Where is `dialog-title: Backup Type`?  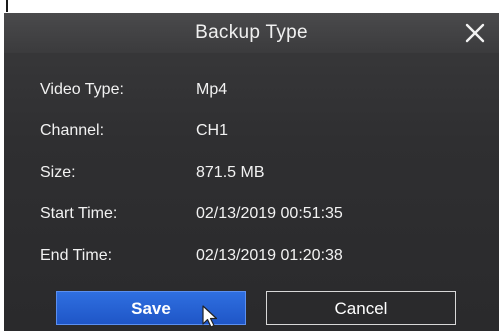
dialog-title: Backup Type is located at coordinates (251, 32).